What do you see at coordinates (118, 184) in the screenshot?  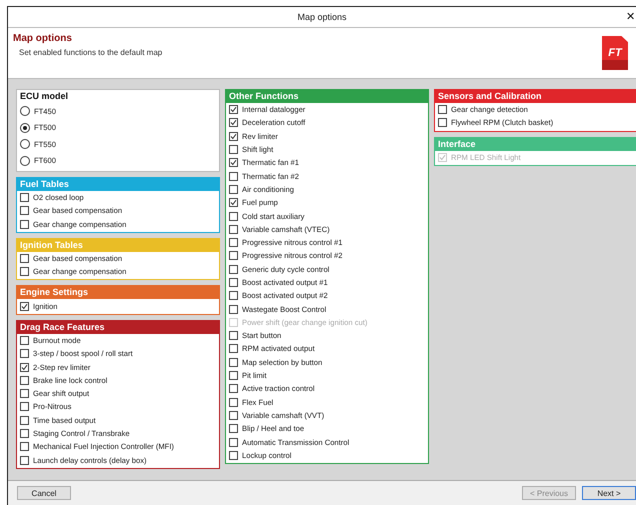 I see `group-title: Fuel Tables` at bounding box center [118, 184].